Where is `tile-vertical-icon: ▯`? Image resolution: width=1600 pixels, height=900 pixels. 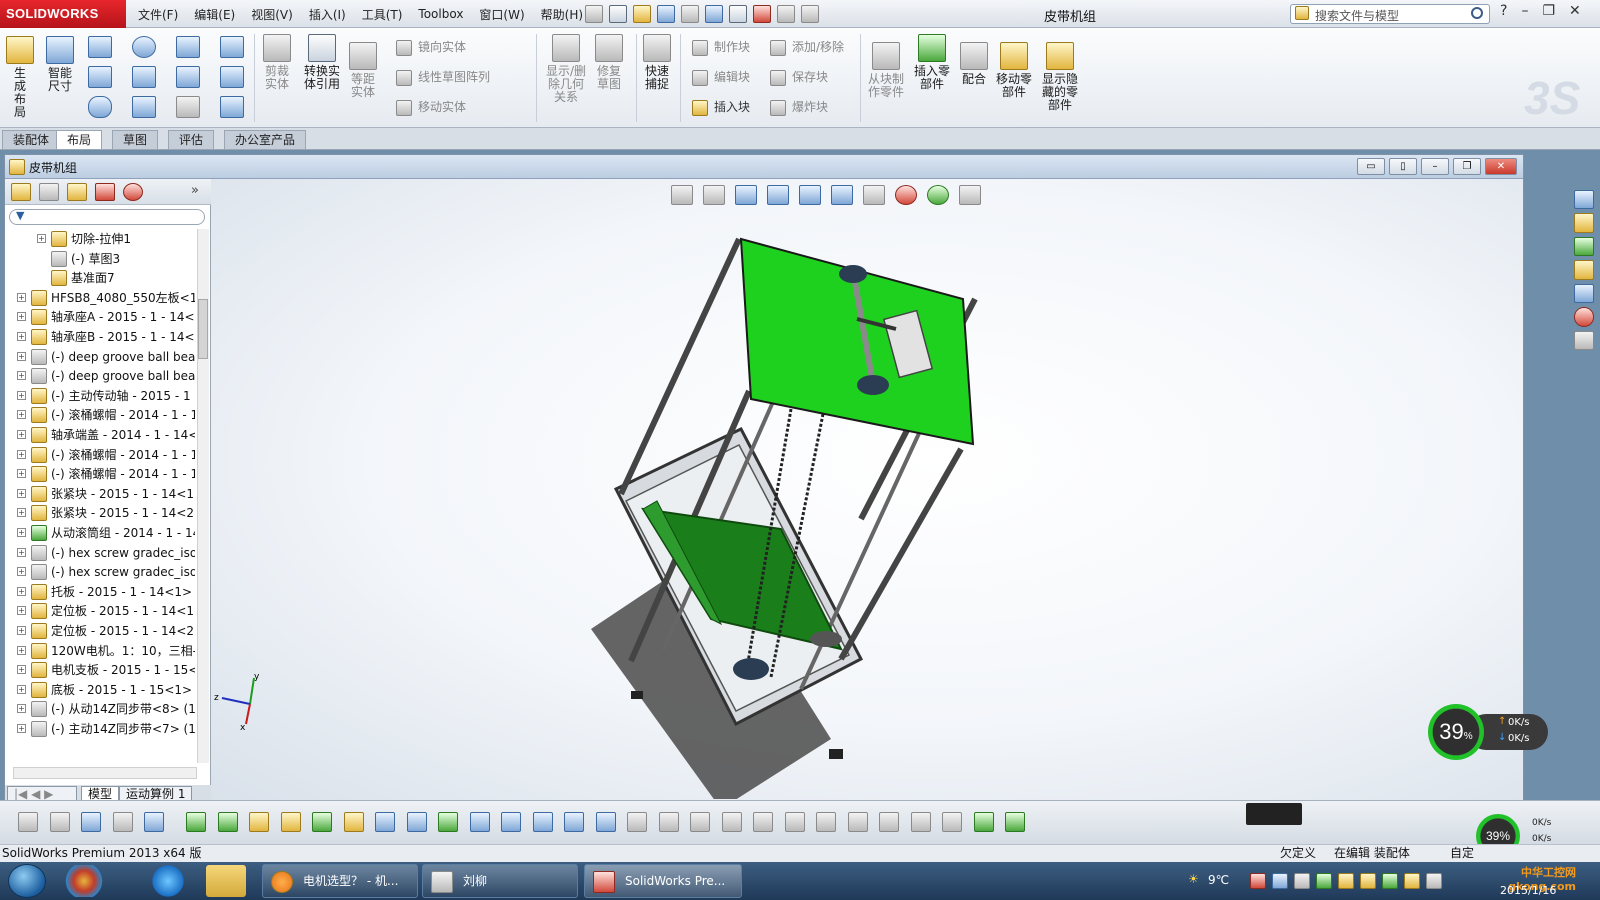
tile-vertical-icon: ▯ is located at coordinates (1403, 166).